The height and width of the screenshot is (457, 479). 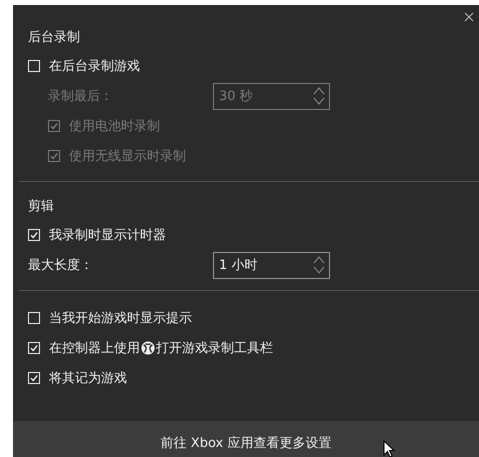 What do you see at coordinates (94, 66) in the screenshot?
I see `checkbox-label: 在后台录制游戏` at bounding box center [94, 66].